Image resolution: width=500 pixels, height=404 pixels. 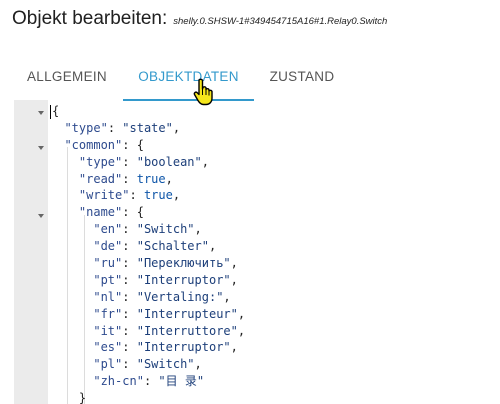 What do you see at coordinates (275, 364) in the screenshot?
I see `code-line: "pl": "Switch",` at bounding box center [275, 364].